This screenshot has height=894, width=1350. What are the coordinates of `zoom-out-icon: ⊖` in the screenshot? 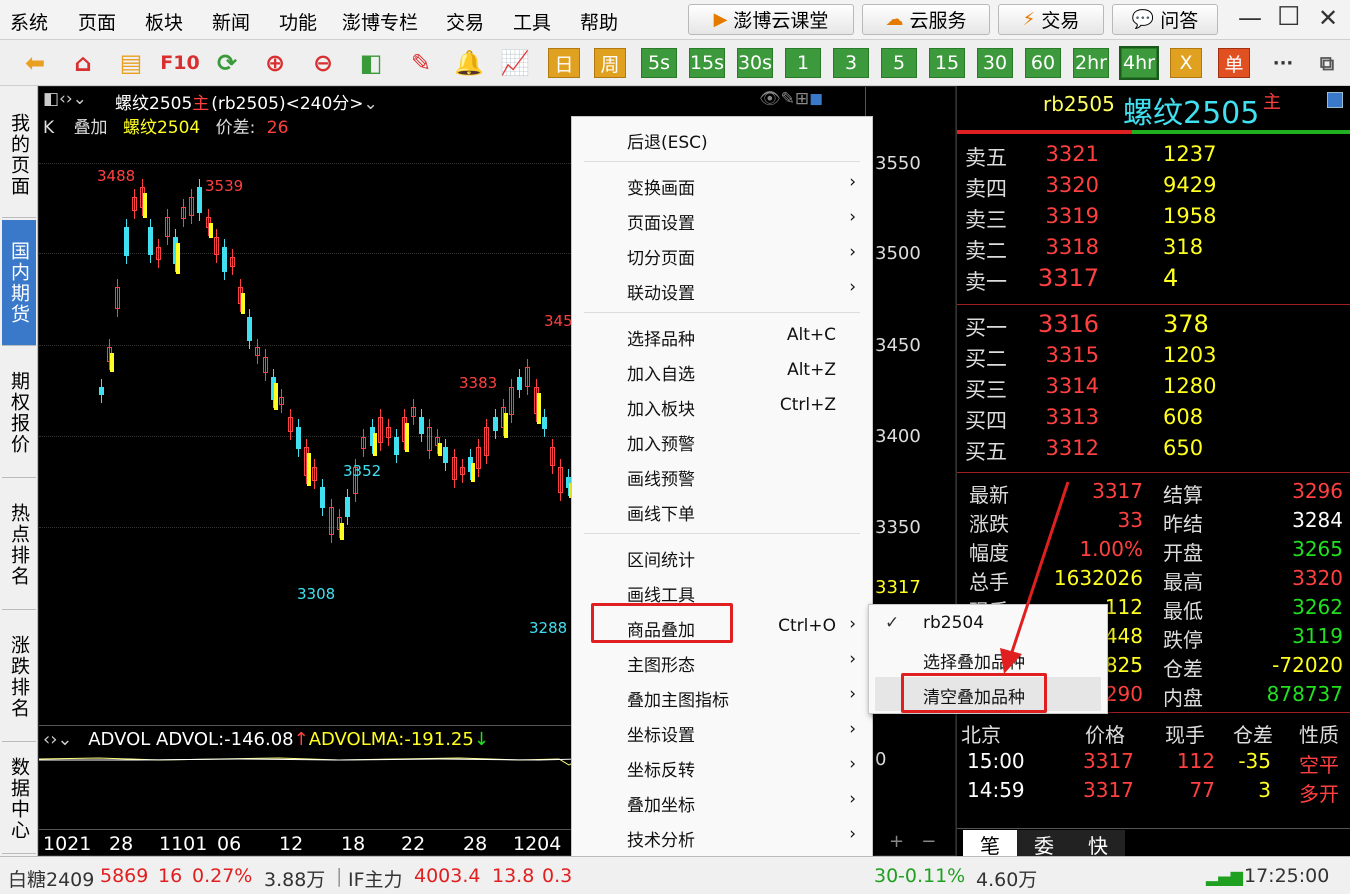 It's located at (323, 63).